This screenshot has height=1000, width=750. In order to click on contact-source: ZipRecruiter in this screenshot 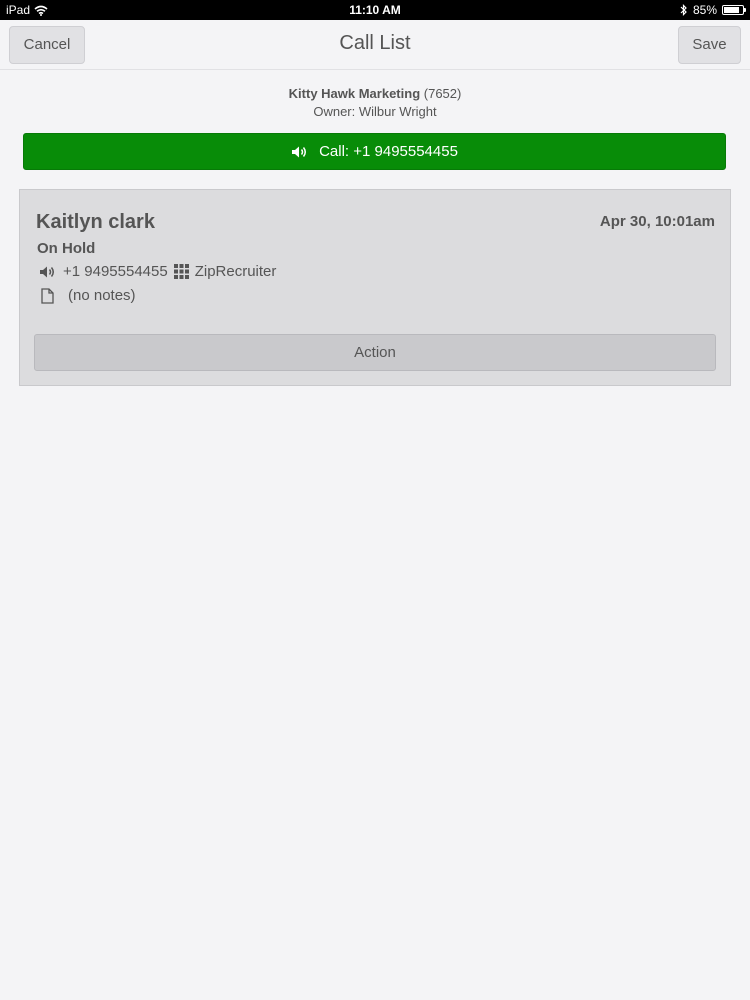, I will do `click(235, 271)`.